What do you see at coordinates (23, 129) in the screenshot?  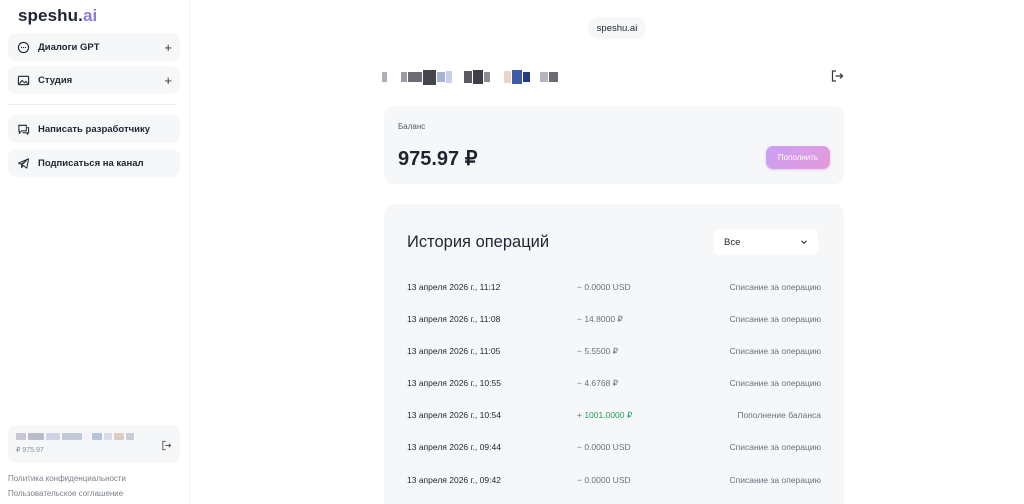 I see `message-icon` at bounding box center [23, 129].